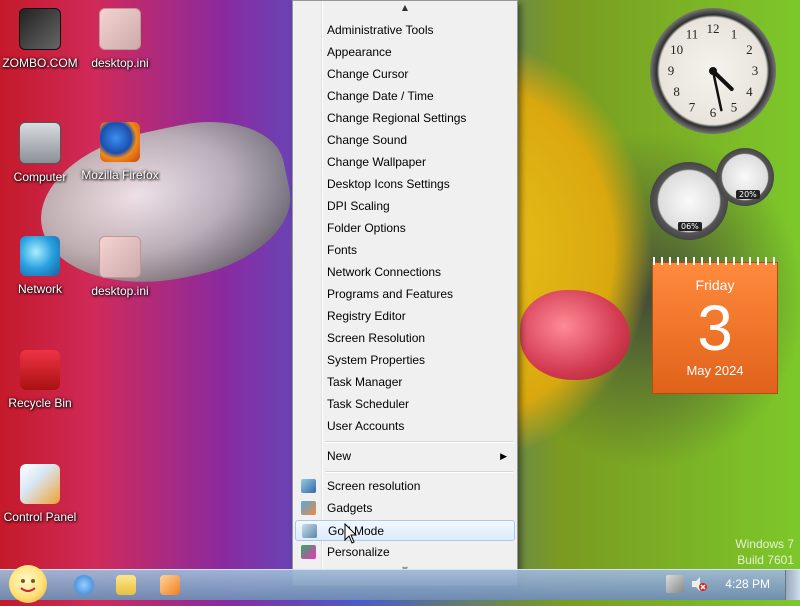  Describe the element at coordinates (368, 404) in the screenshot. I see `menu-item-label: Task Scheduler` at that location.